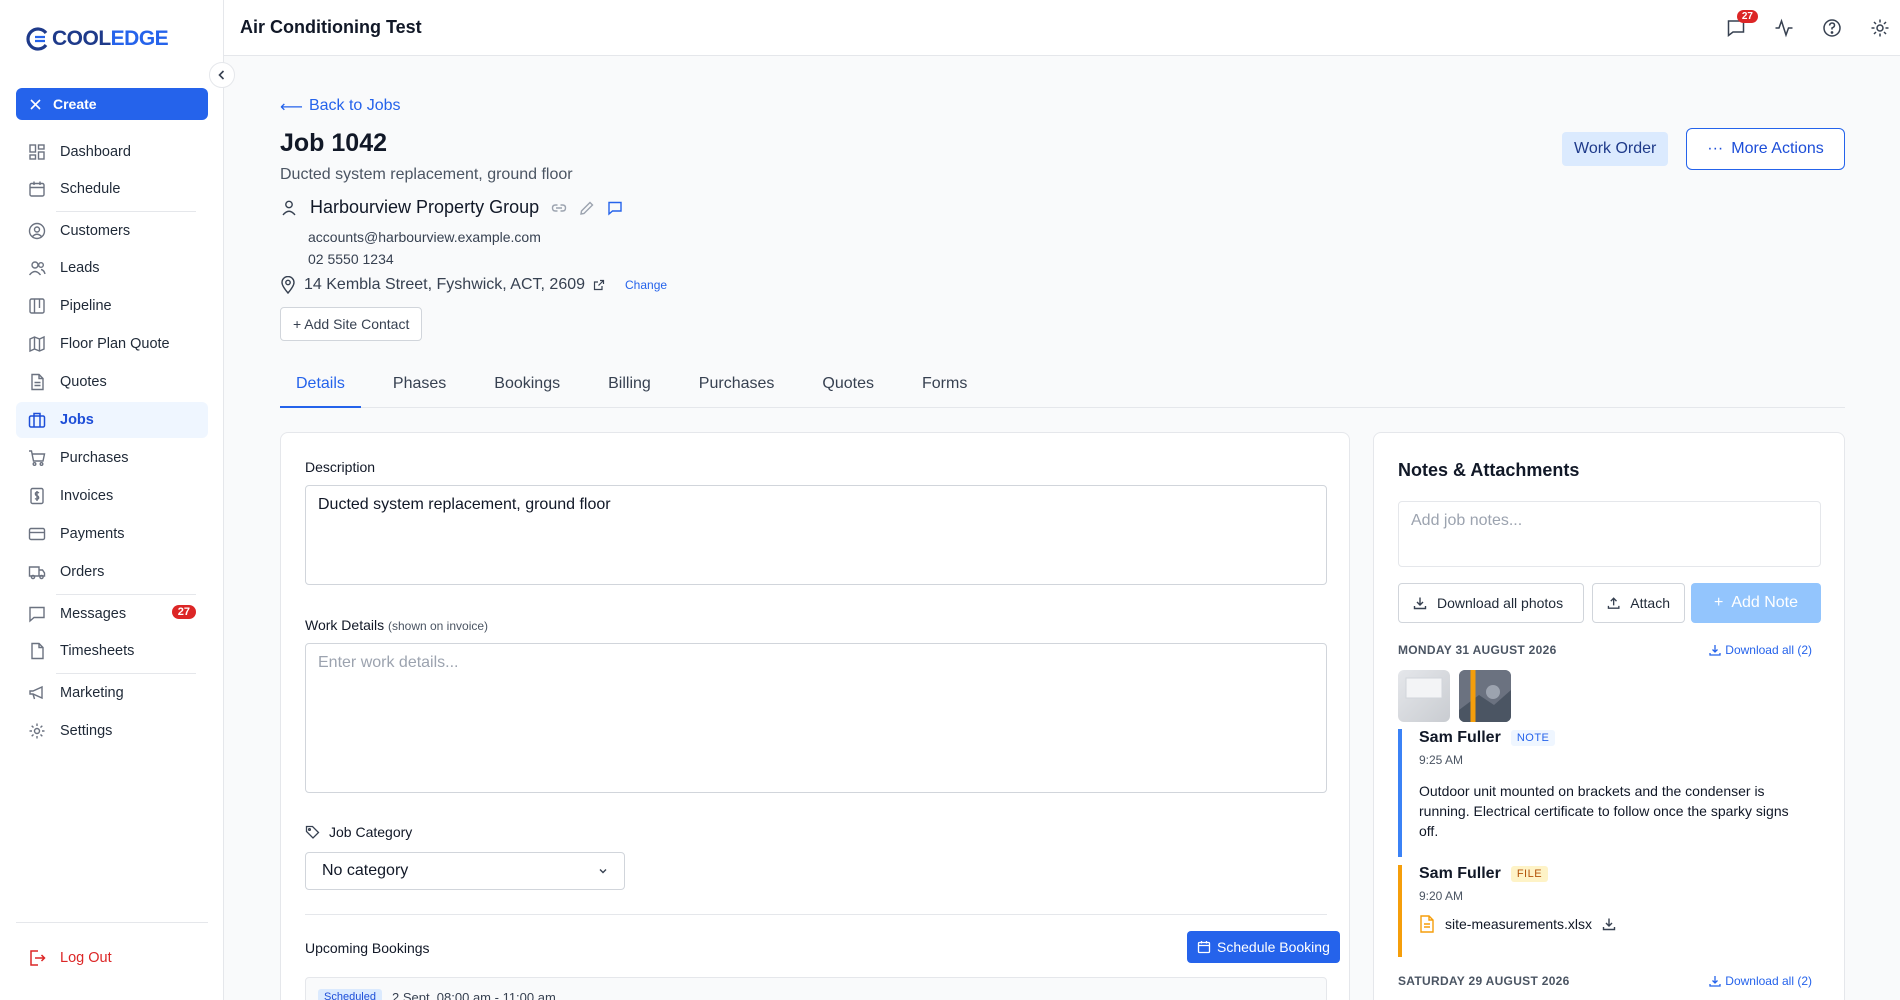 This screenshot has width=1900, height=1000. I want to click on sidebar-item-customers: Customers, so click(112, 231).